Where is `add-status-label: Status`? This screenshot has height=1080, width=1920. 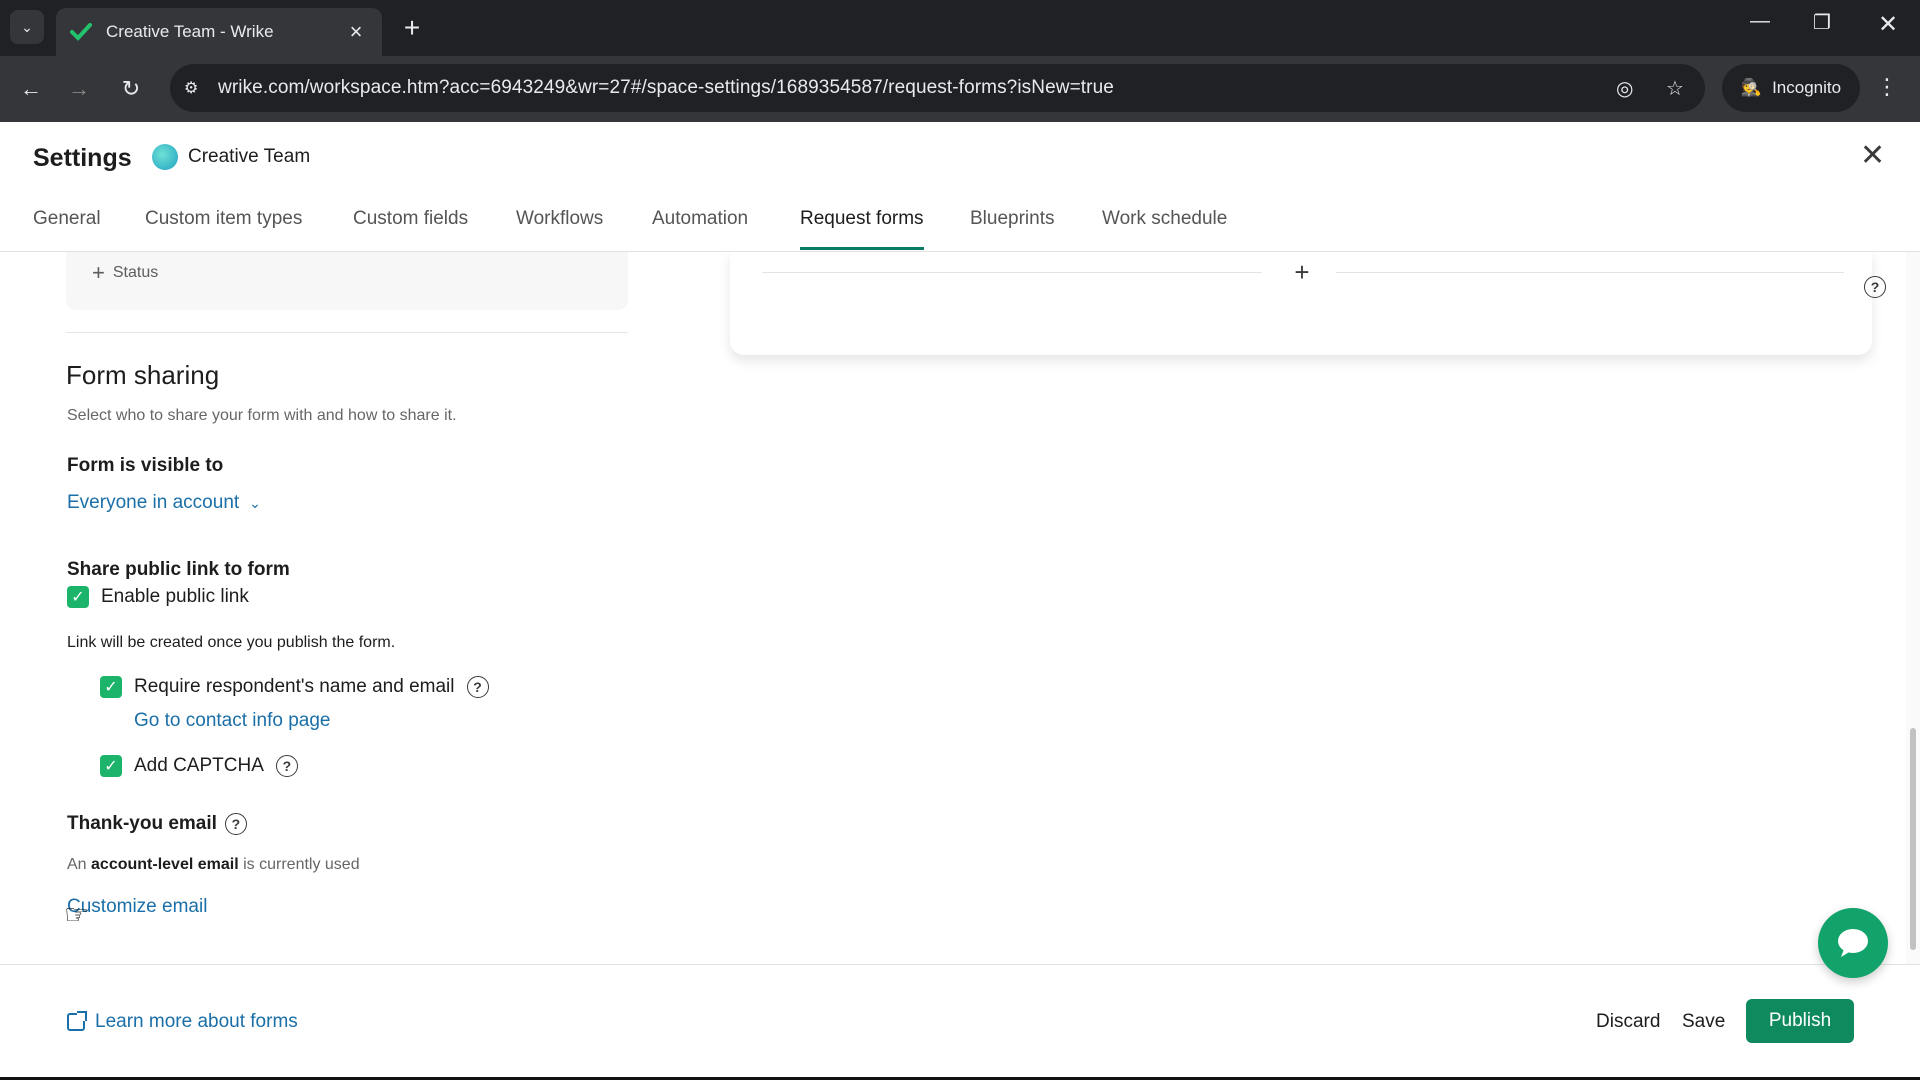 add-status-label: Status is located at coordinates (135, 272).